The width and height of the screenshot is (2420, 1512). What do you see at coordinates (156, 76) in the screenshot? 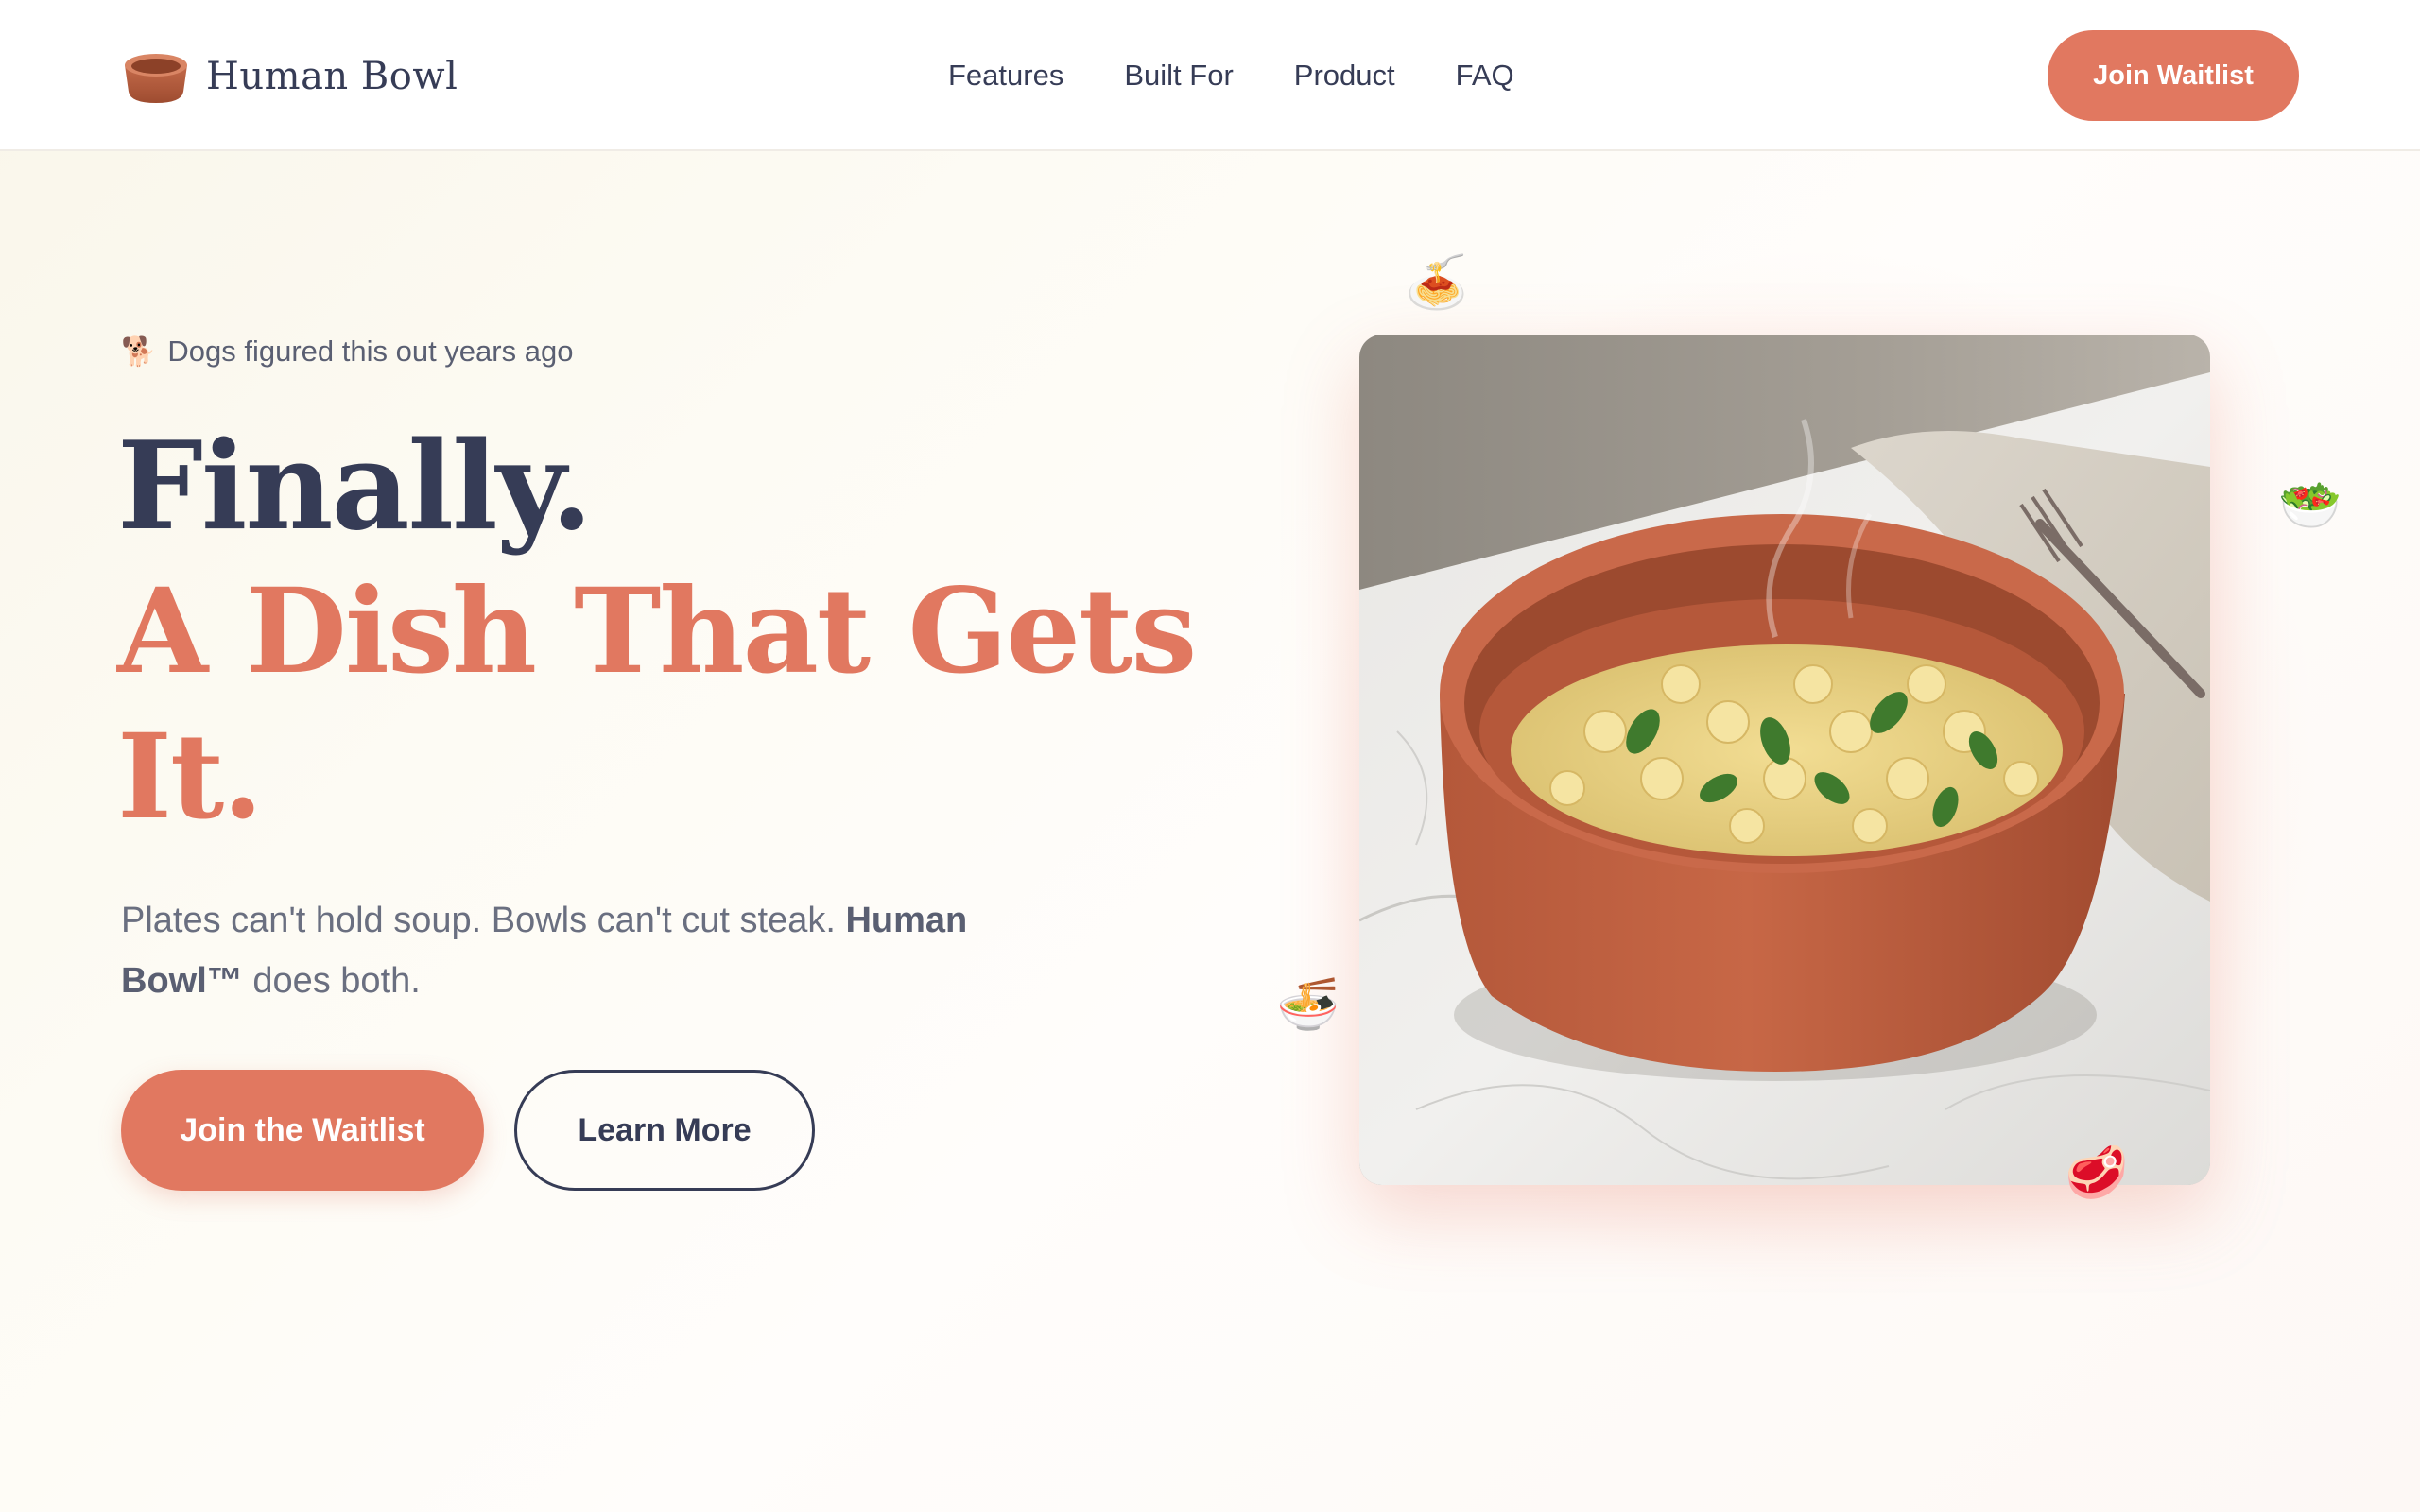
I see `bowl-logo-icon` at bounding box center [156, 76].